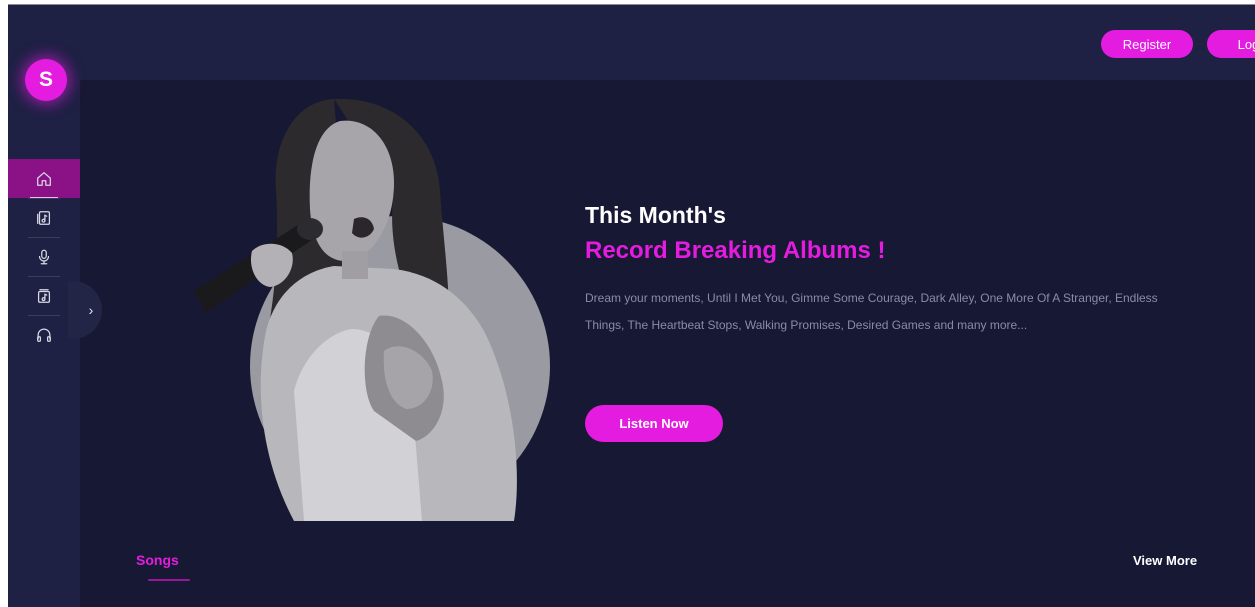 The image size is (1255, 607). I want to click on hero-title-line-1: This Month's, so click(655, 215).